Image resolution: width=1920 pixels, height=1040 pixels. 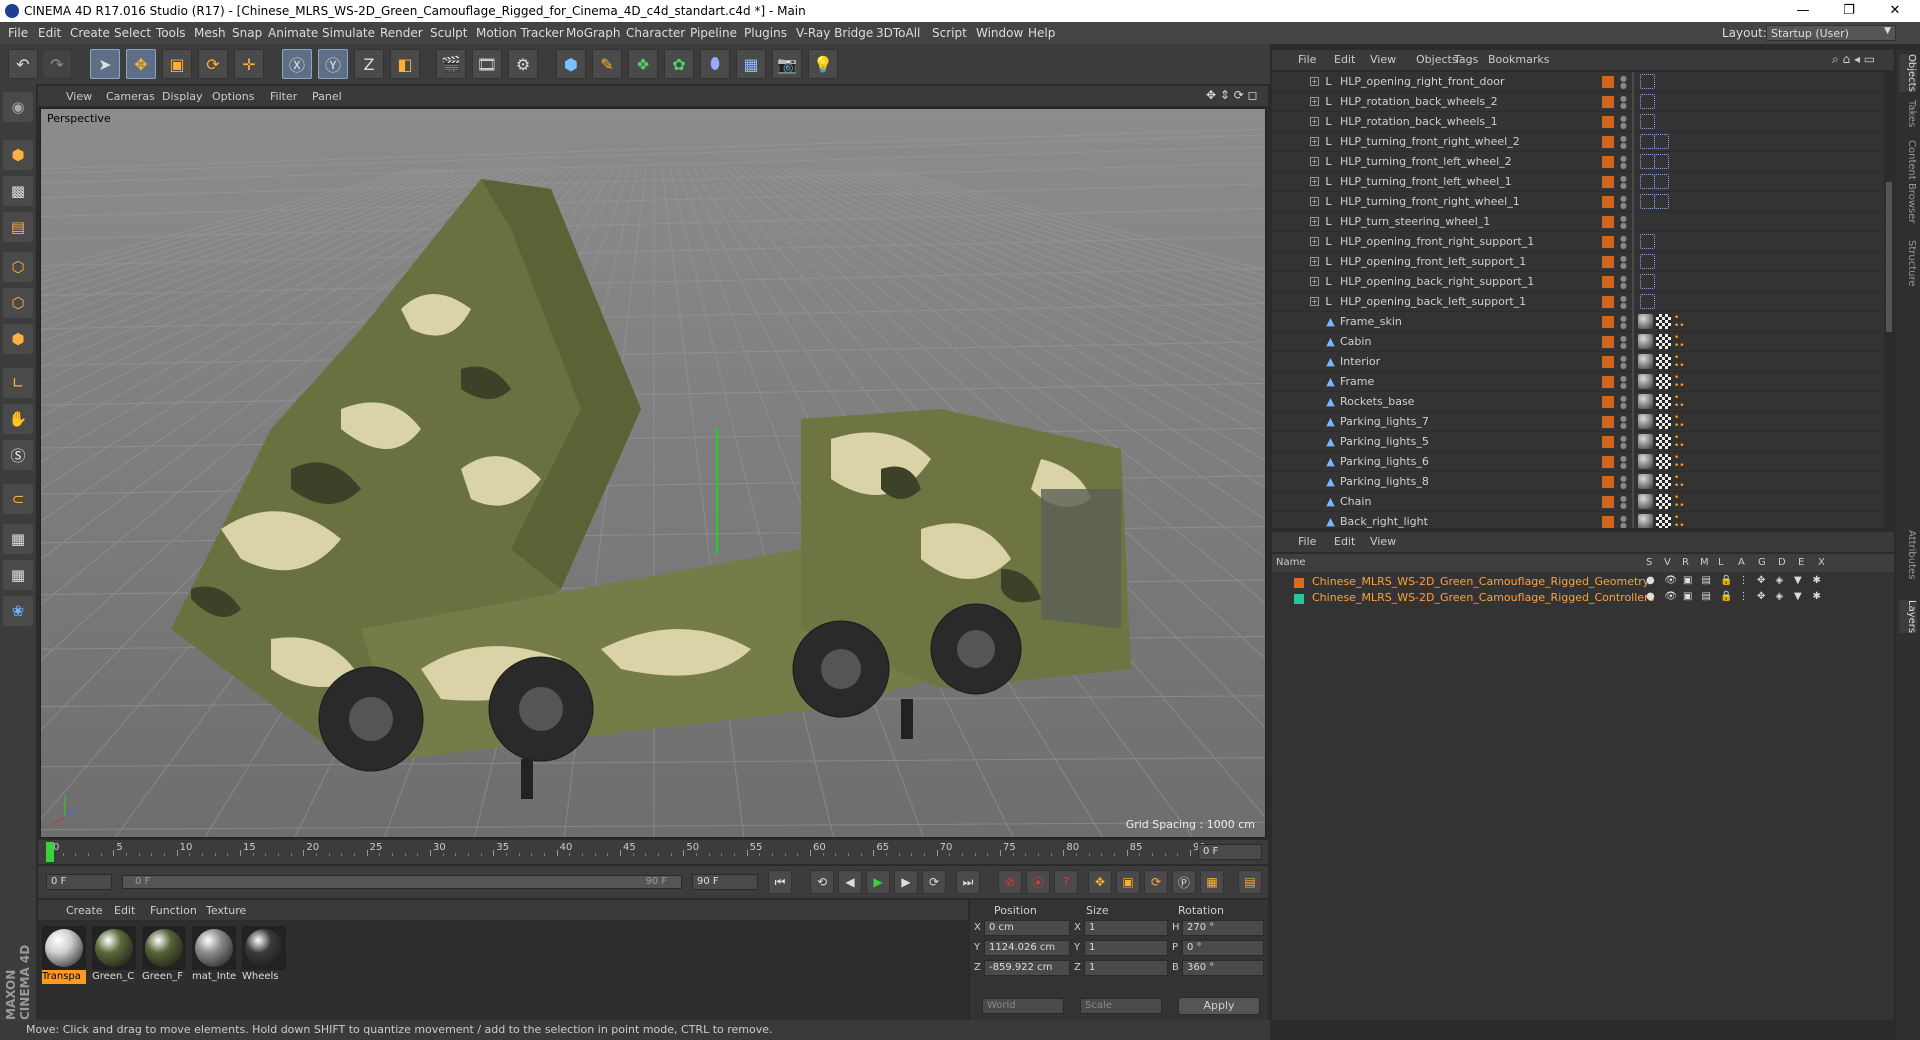 I want to click on points-mode-icon: ⬡, so click(x=18, y=267).